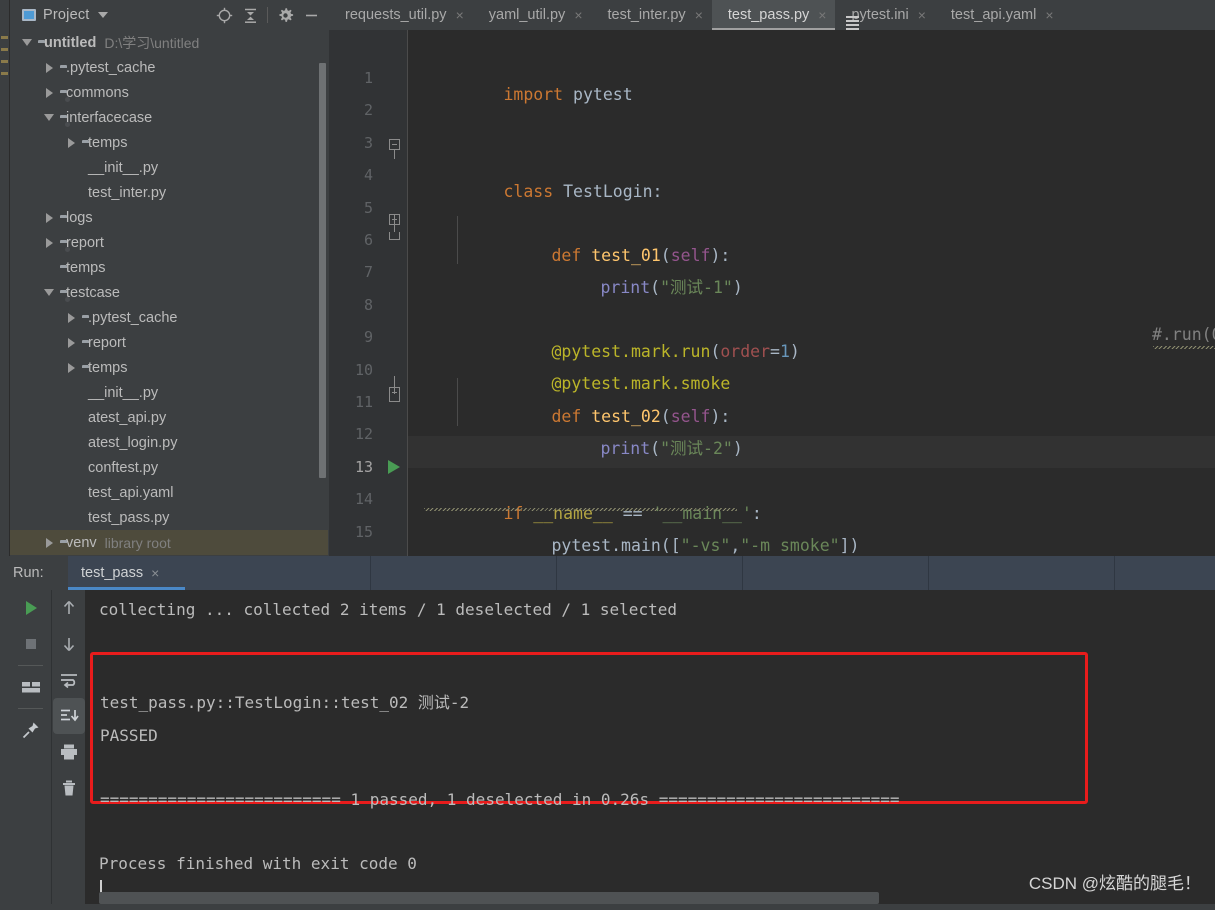 The height and width of the screenshot is (910, 1215). Describe the element at coordinates (66, 15) in the screenshot. I see `project-panel-title: Project` at that location.